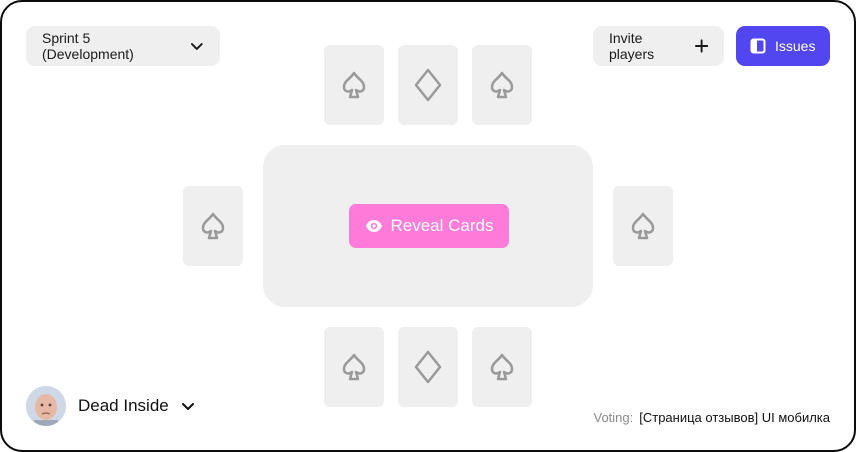 The height and width of the screenshot is (452, 856). What do you see at coordinates (734, 417) in the screenshot?
I see `voting-issue-title: [Страница отзывов] UI мобилка` at bounding box center [734, 417].